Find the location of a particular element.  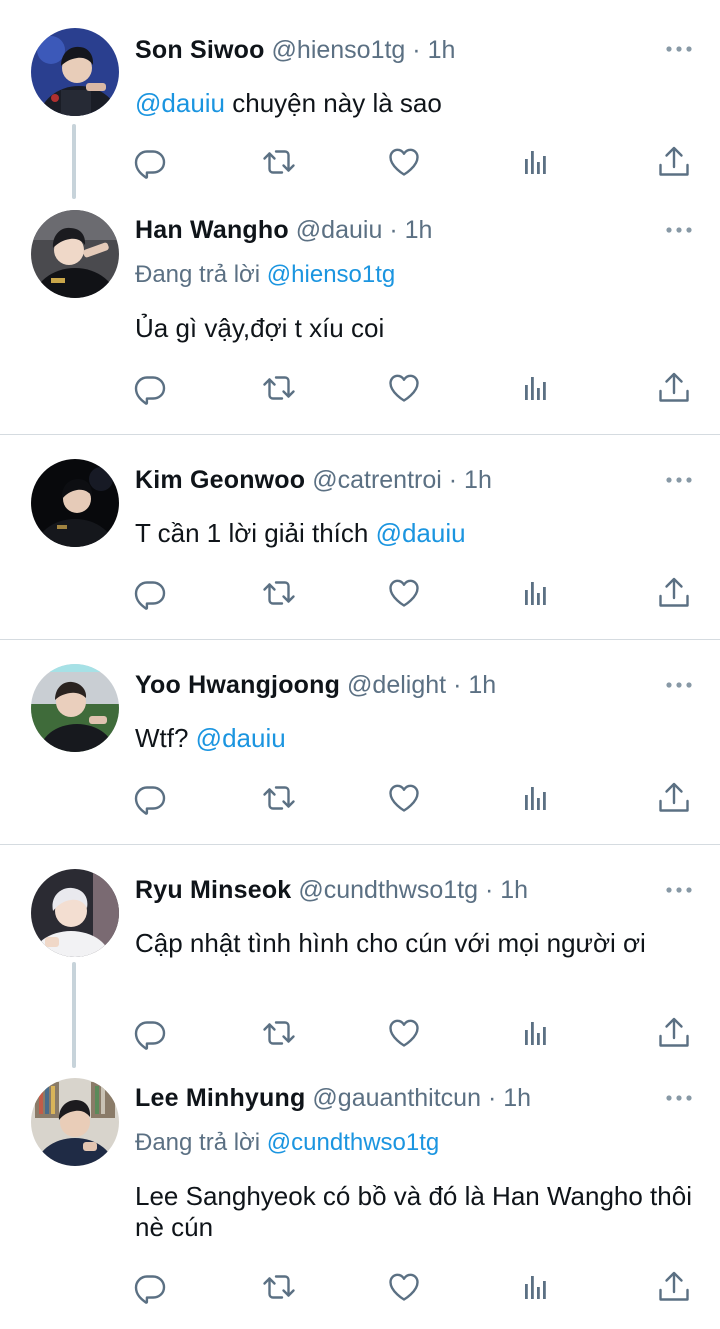

display-name: Lee Minhyung is located at coordinates (220, 1098).